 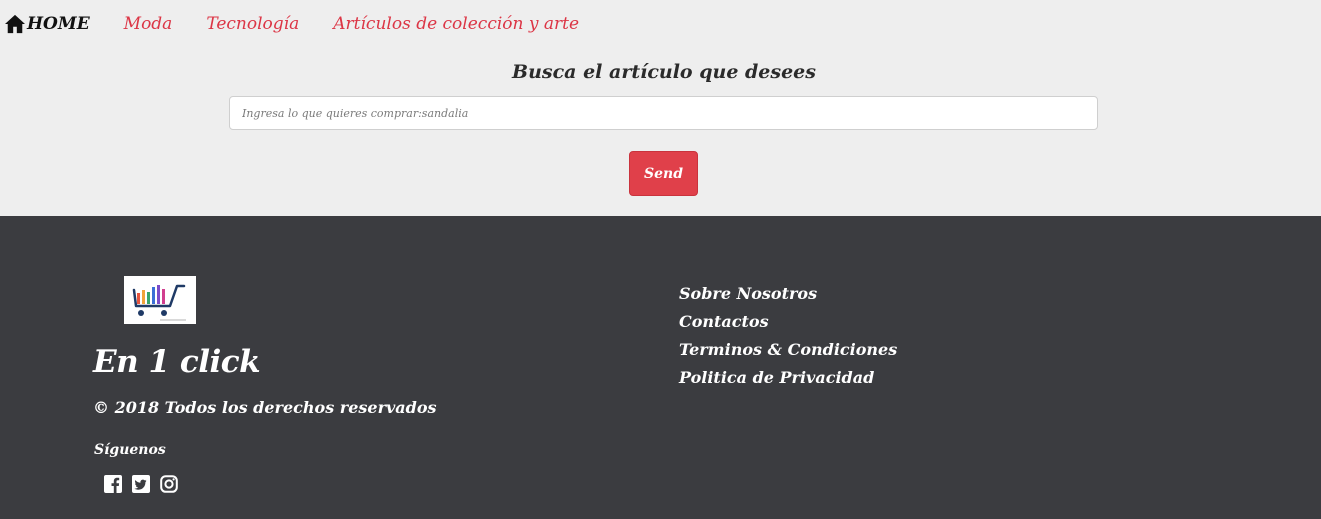 I want to click on search-title: Busca el artículo que desees, so click(x=664, y=72).